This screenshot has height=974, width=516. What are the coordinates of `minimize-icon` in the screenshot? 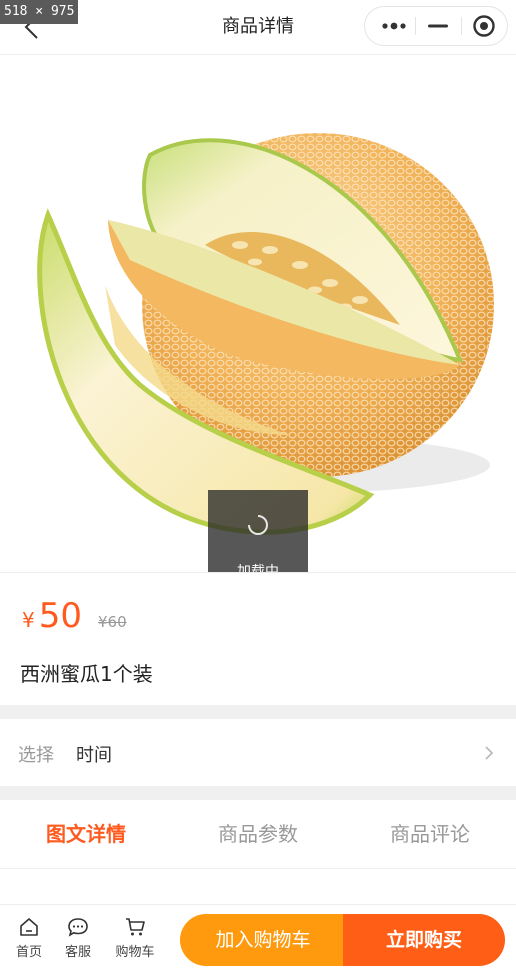 It's located at (438, 26).